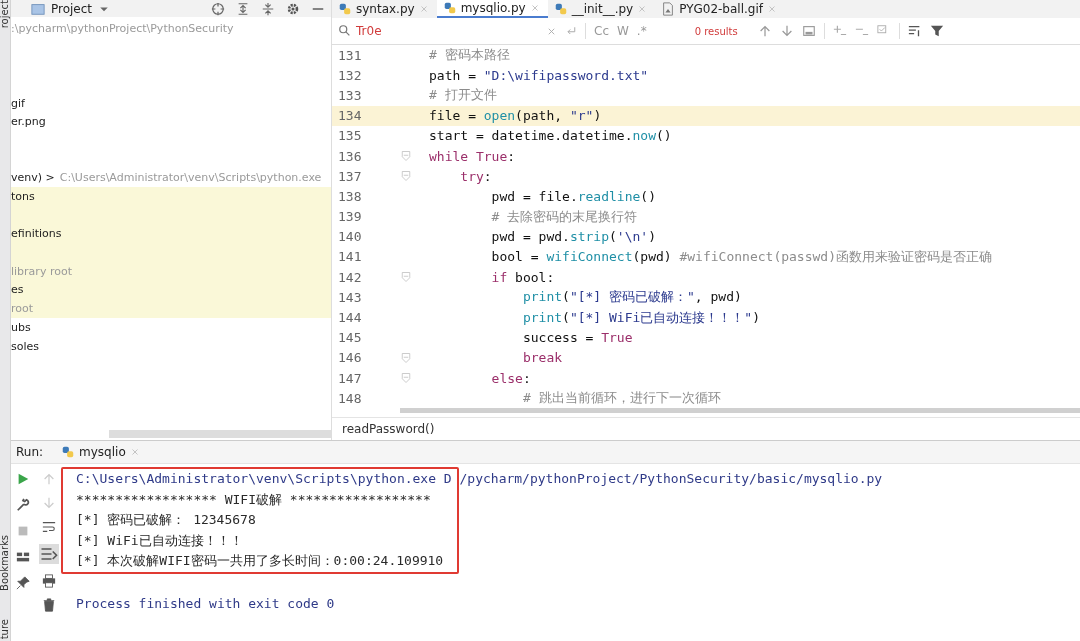  Describe the element at coordinates (350, 297) in the screenshot. I see `line-number: 143` at that location.